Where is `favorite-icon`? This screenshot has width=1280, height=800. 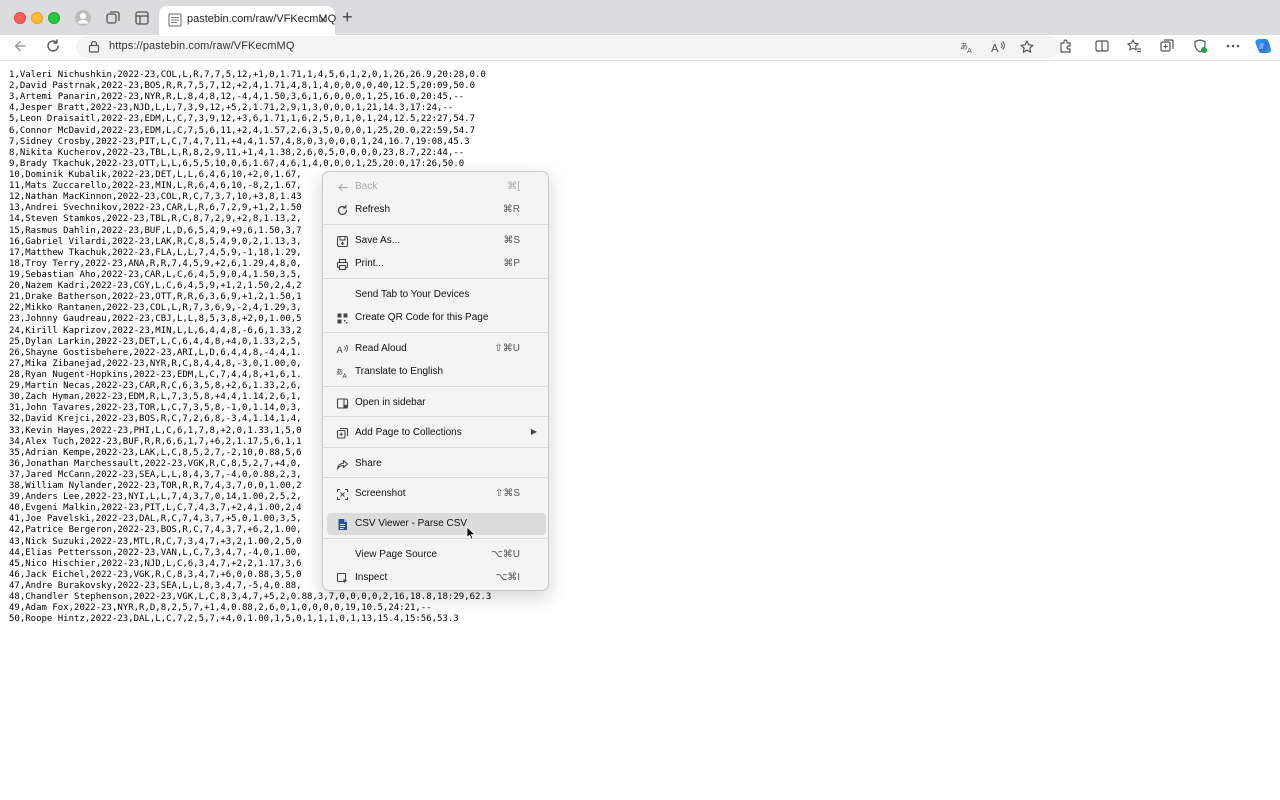 favorite-icon is located at coordinates (1027, 47).